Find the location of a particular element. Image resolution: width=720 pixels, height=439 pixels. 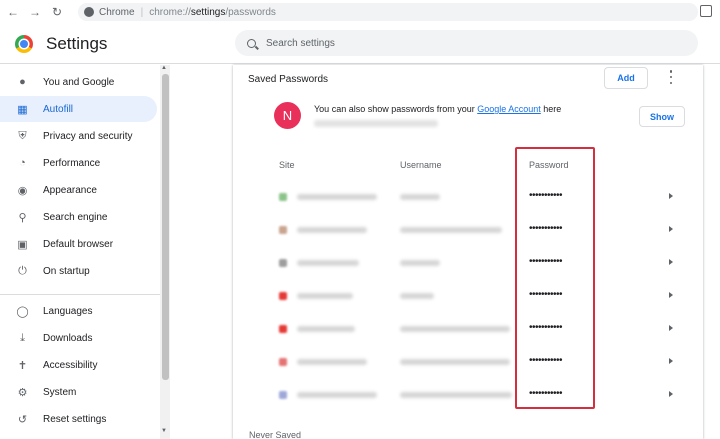

back-arrow-icon: ← is located at coordinates (13, 12).